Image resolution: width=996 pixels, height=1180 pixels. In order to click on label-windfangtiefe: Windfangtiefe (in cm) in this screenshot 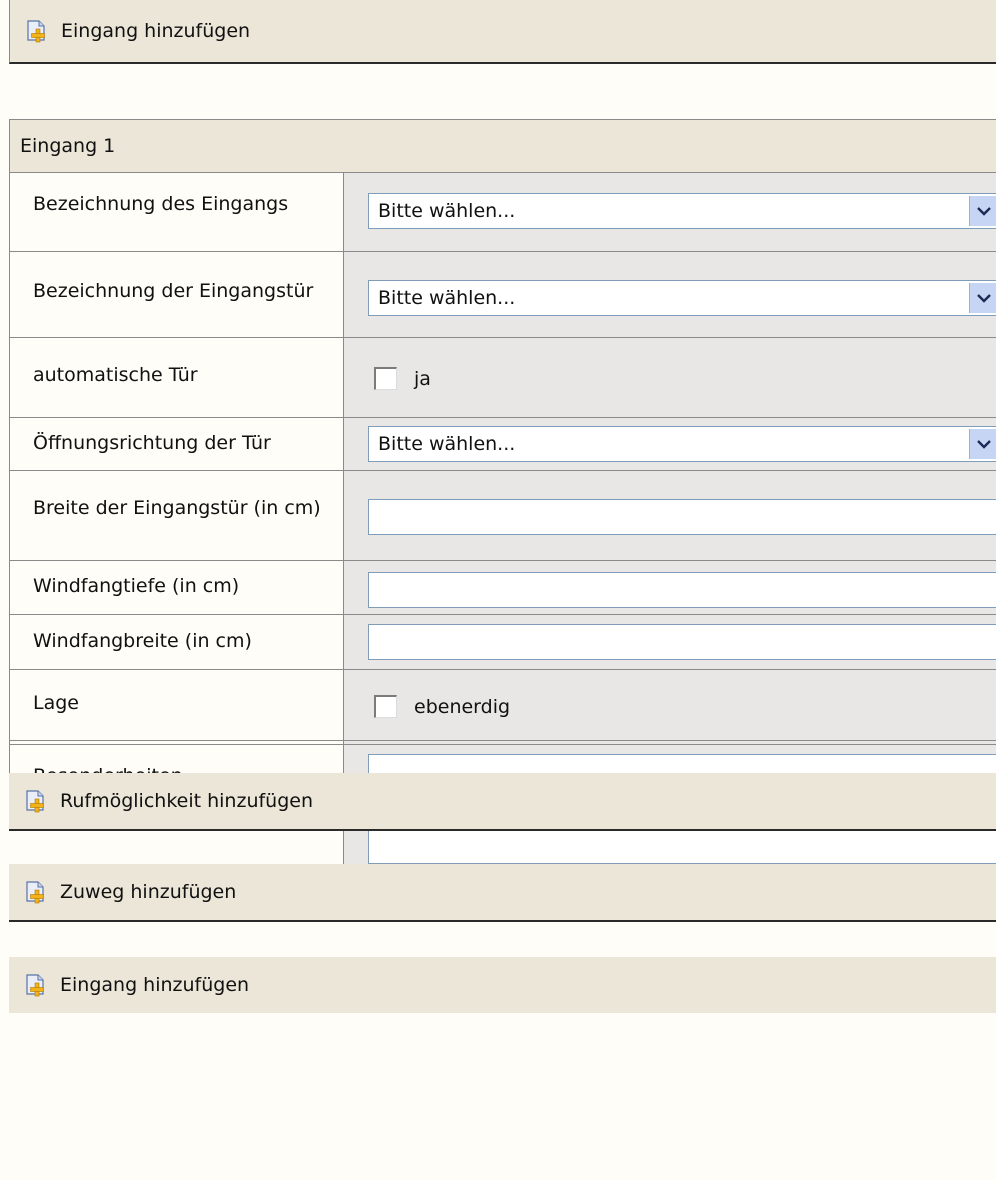, I will do `click(177, 587)`.